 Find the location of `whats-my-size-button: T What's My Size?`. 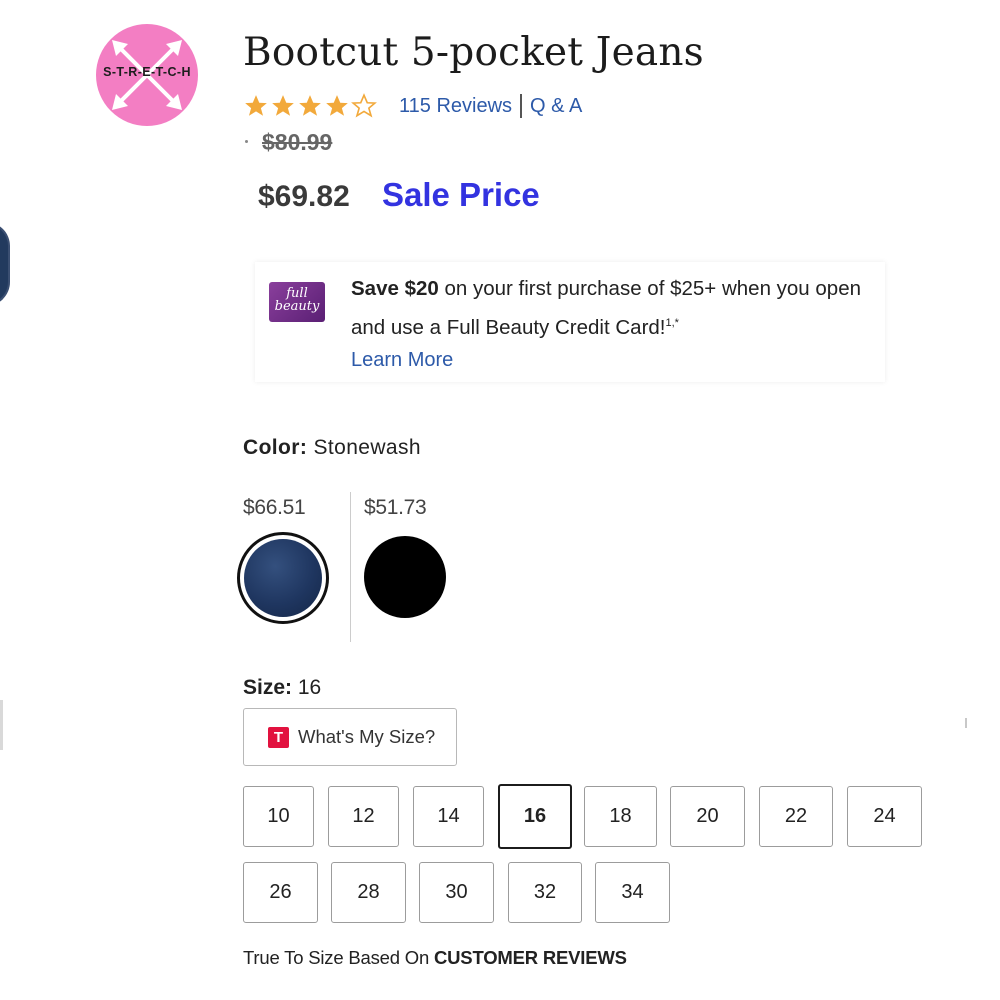

whats-my-size-button: T What's My Size? is located at coordinates (350, 737).